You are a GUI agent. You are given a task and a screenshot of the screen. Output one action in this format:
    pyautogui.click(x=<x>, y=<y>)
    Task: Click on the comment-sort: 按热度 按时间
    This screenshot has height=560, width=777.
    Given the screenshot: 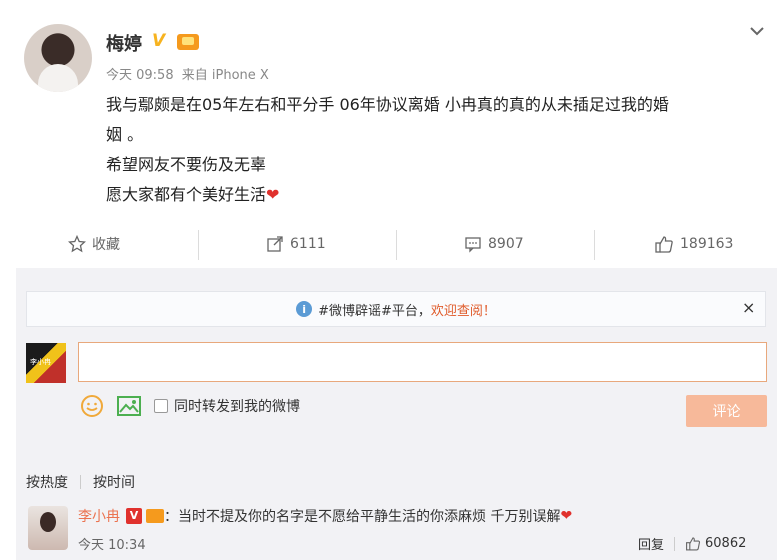 What is the action you would take?
    pyautogui.click(x=80, y=482)
    